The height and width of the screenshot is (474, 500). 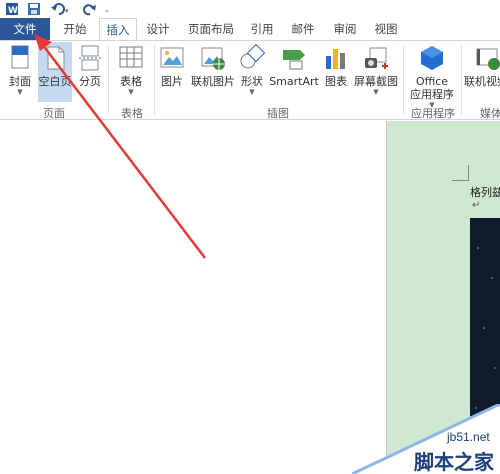 I want to click on chart-icon, so click(x=336, y=58).